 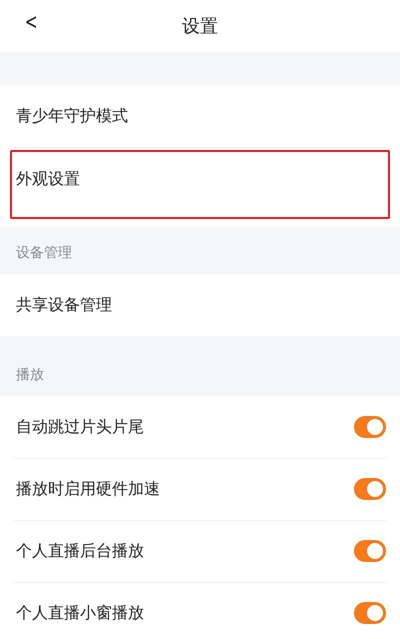 I want to click on settings-row: 外观设置, so click(x=200, y=187).